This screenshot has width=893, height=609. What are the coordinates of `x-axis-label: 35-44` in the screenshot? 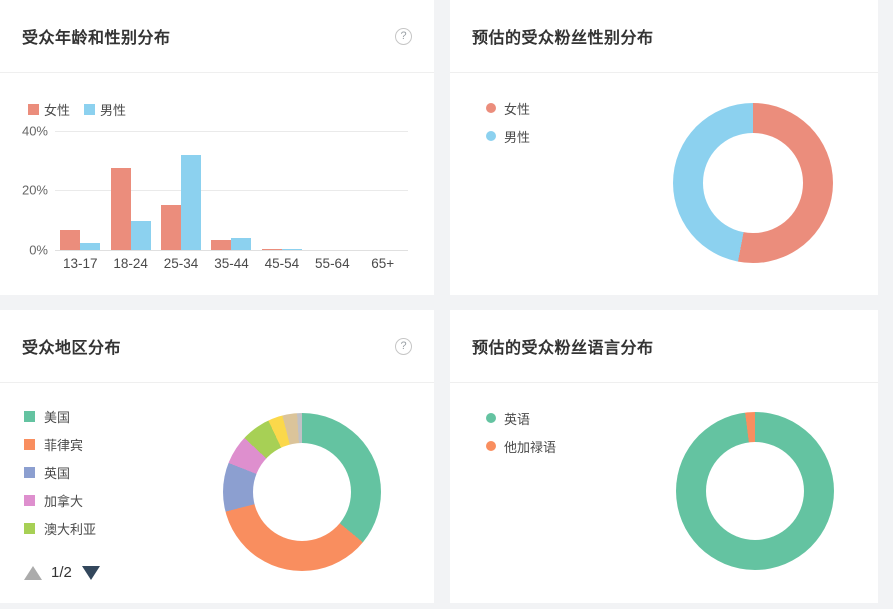 It's located at (231, 263).